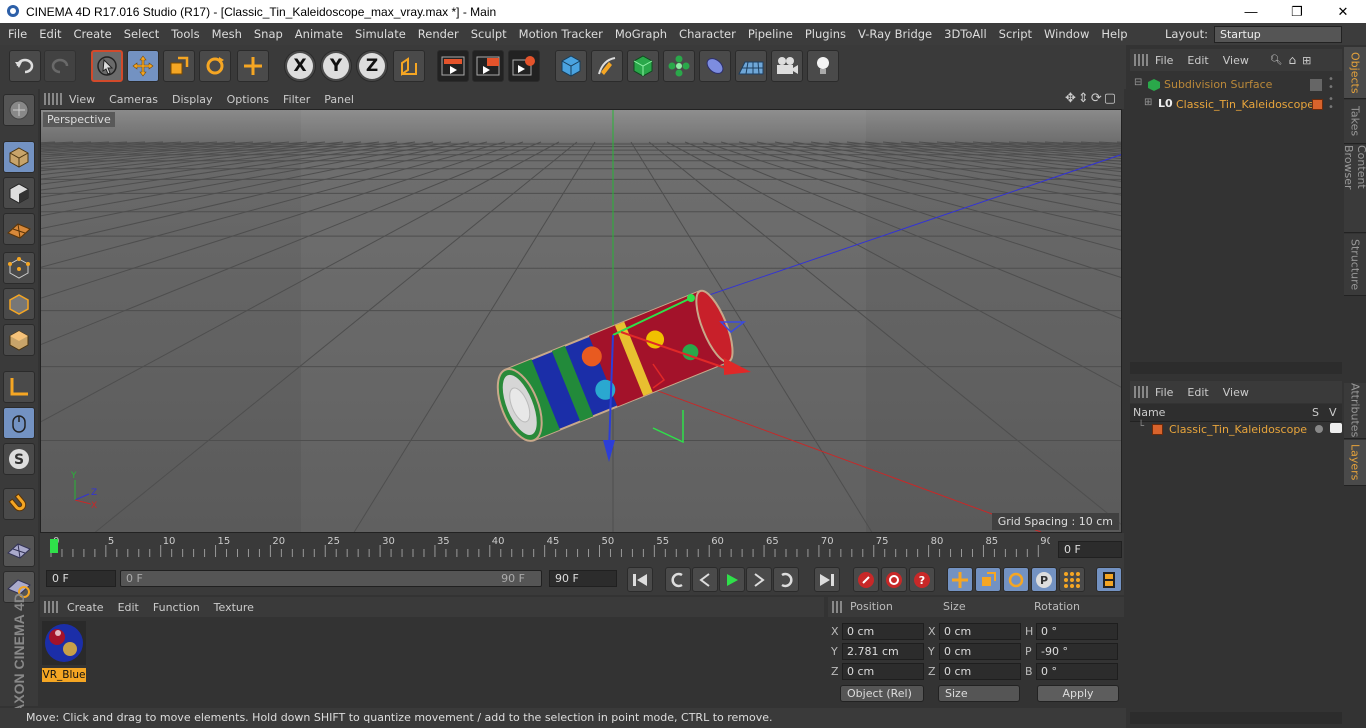 The height and width of the screenshot is (728, 1366). I want to click on next-frame-icon, so click(759, 579).